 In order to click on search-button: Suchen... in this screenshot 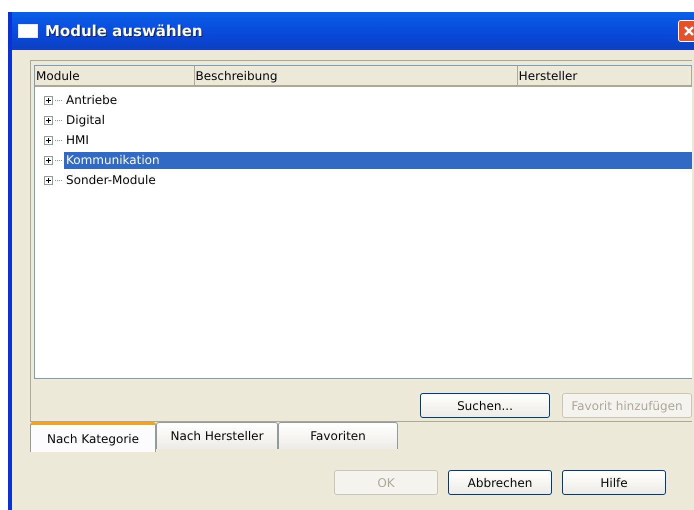, I will do `click(485, 405)`.